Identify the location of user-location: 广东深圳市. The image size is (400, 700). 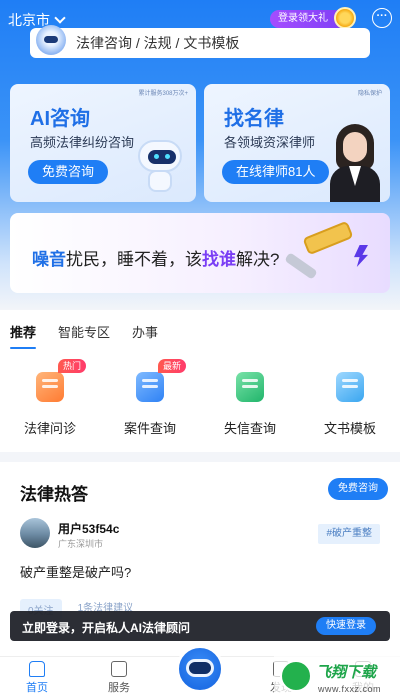
(81, 544).